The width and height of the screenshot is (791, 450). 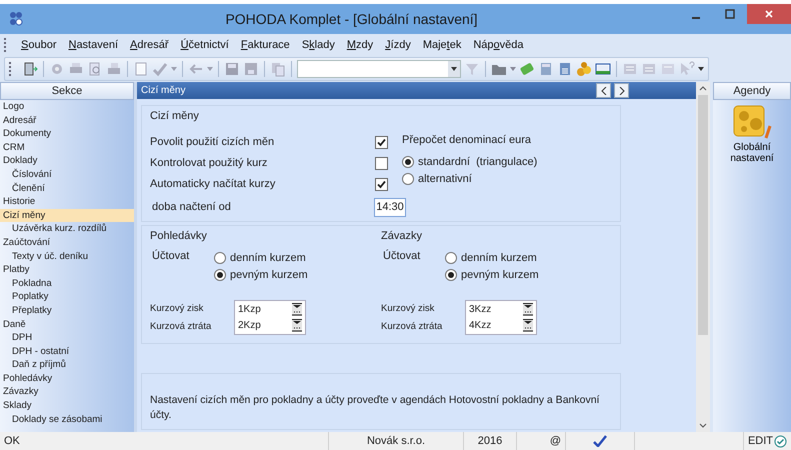 I want to click on tree-item: Doklady, so click(x=67, y=161).